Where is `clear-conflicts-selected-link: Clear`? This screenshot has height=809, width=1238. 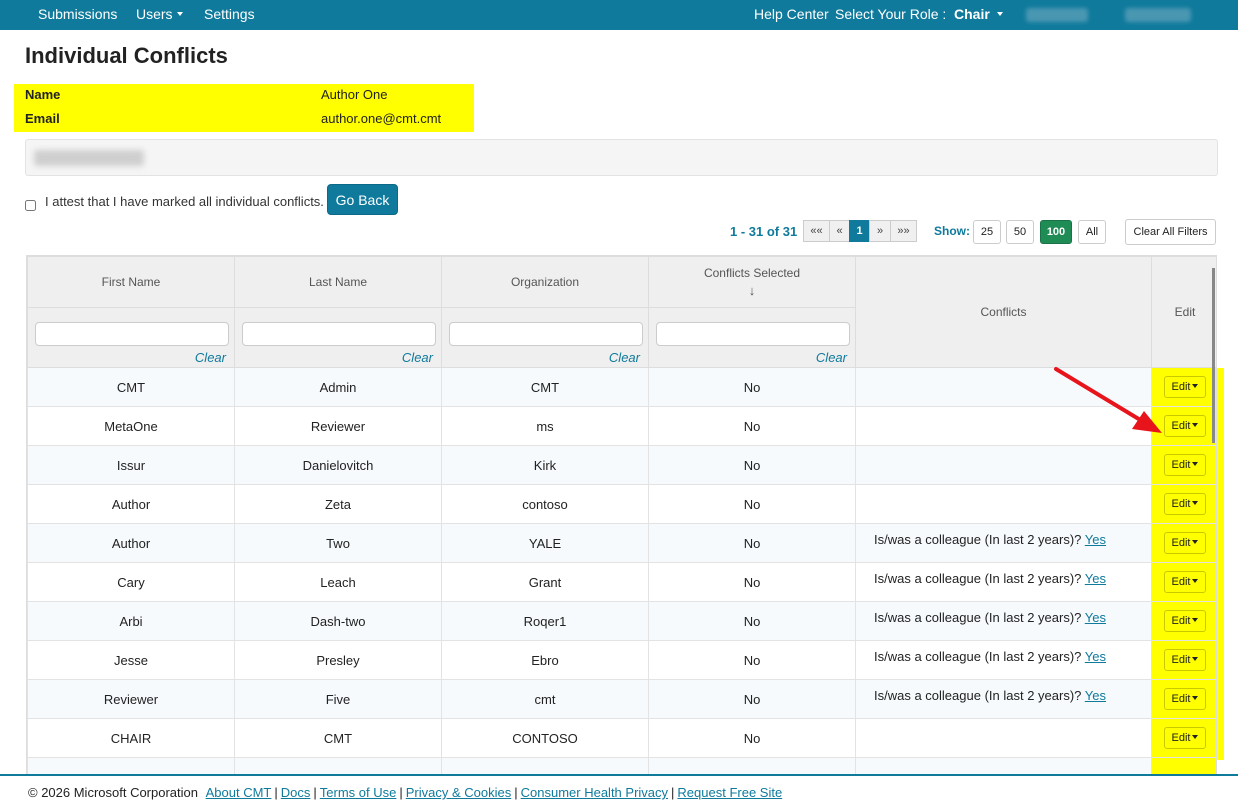 clear-conflicts-selected-link: Clear is located at coordinates (831, 357).